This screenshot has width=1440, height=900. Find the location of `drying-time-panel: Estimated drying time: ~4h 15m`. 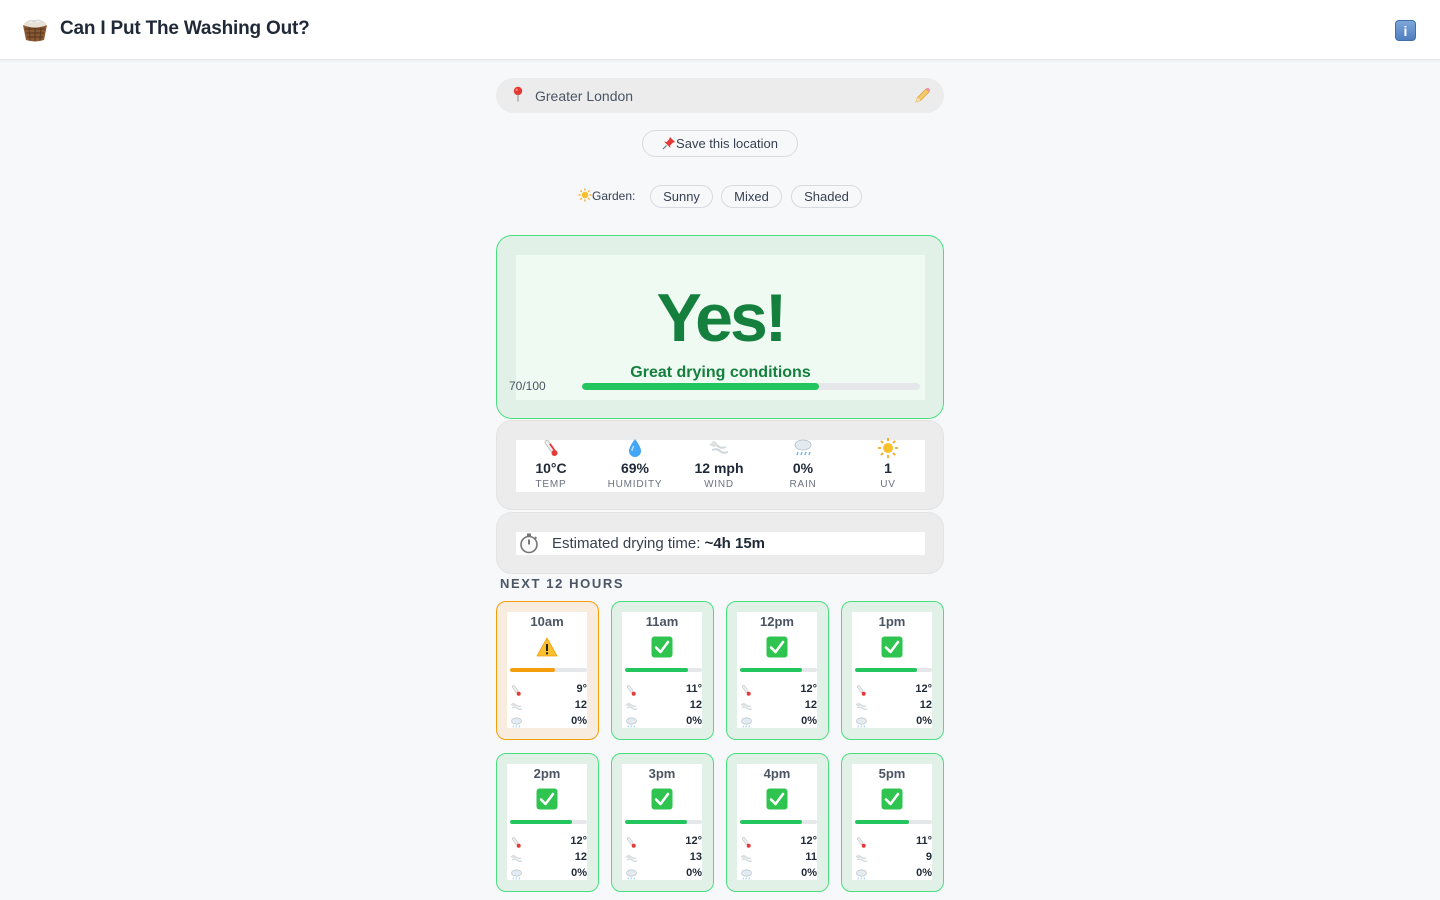

drying-time-panel: Estimated drying time: ~4h 15m is located at coordinates (720, 543).